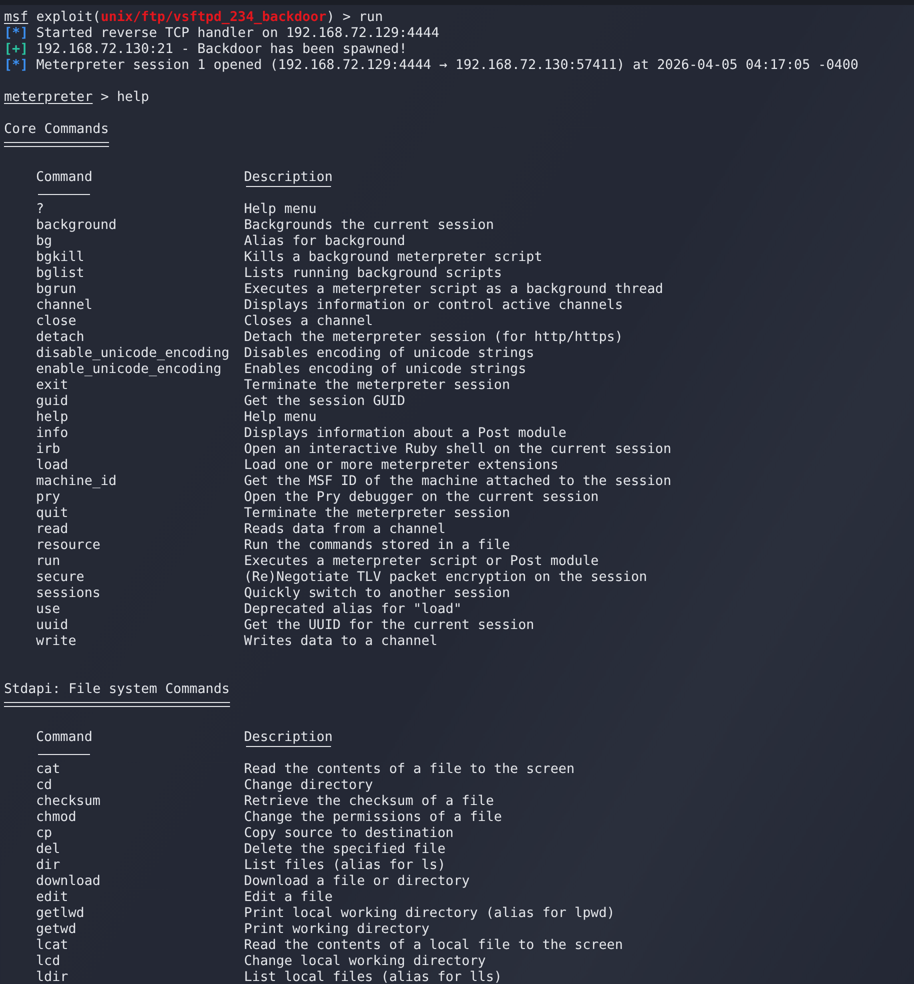  Describe the element at coordinates (429, 914) in the screenshot. I see `command-description: Print local working directory (alias for lpwd)` at that location.